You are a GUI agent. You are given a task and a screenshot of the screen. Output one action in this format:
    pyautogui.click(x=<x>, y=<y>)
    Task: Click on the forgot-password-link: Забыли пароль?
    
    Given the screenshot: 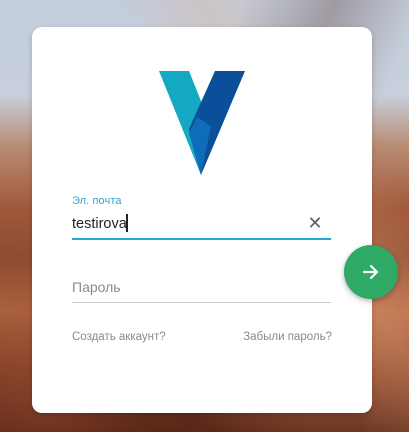 What is the action you would take?
    pyautogui.click(x=287, y=337)
    